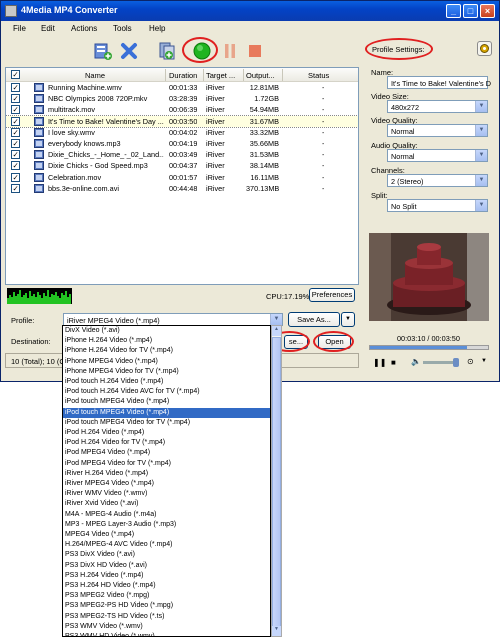 This screenshot has height=638, width=500. What do you see at coordinates (166, 545) in the screenshot?
I see `profile-option: H.264/MPEG-4 AVC Video (*.mp4)` at bounding box center [166, 545].